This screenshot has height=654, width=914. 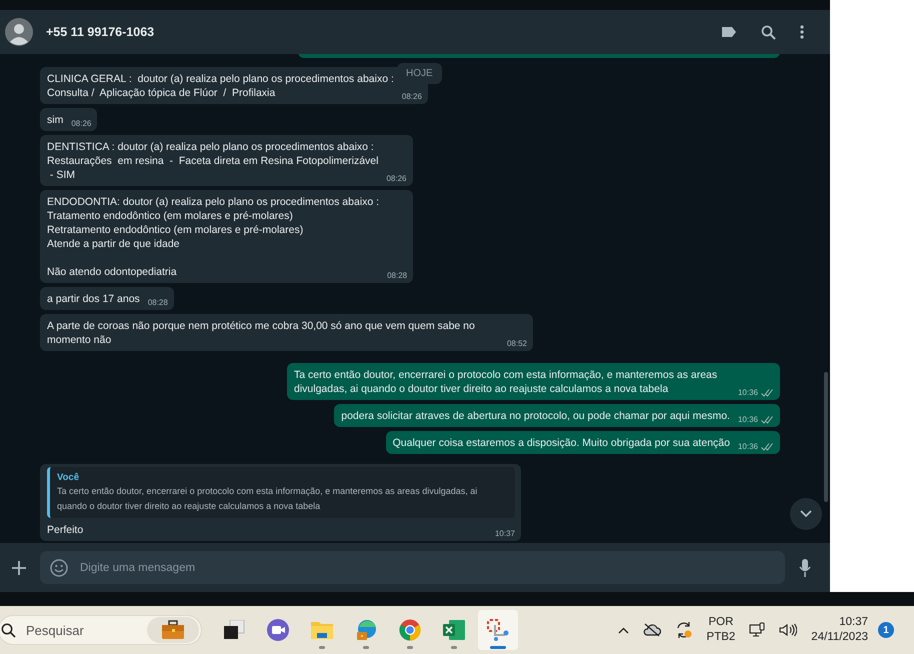 I want to click on chevron-up-icon, so click(x=623, y=630).